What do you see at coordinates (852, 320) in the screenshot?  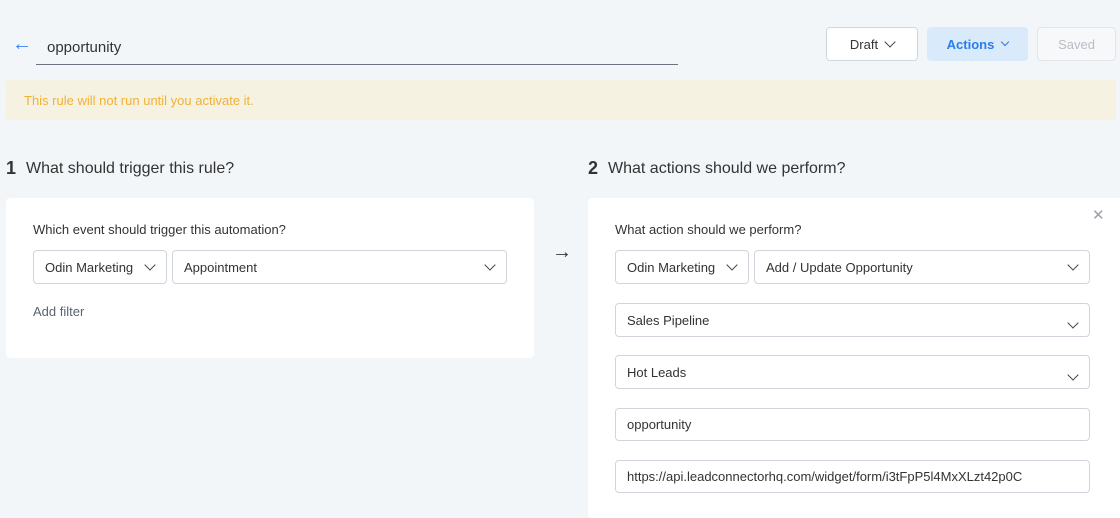 I see `pipeline-select: Sales Pipeline` at bounding box center [852, 320].